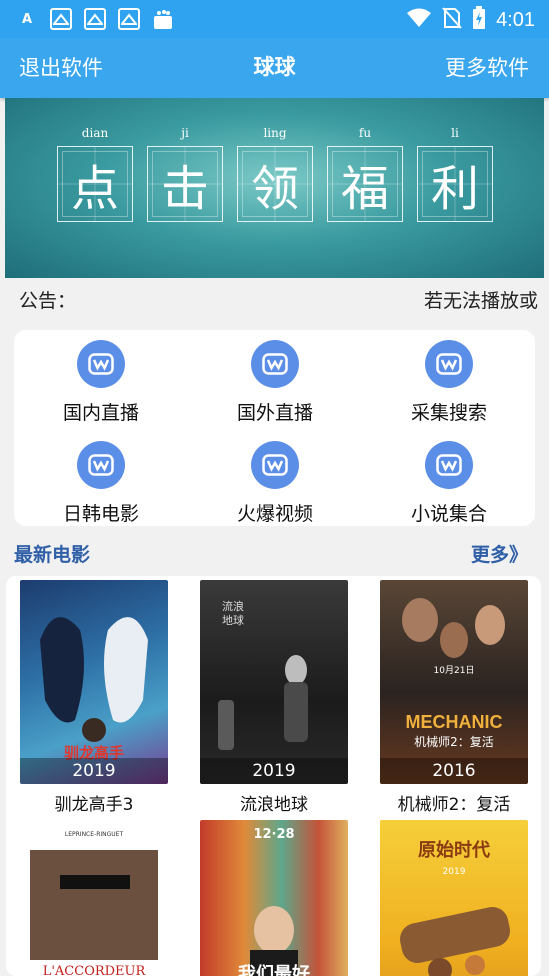 This screenshot has height=976, width=549. I want to click on movie-title: 流浪地球, so click(274, 805).